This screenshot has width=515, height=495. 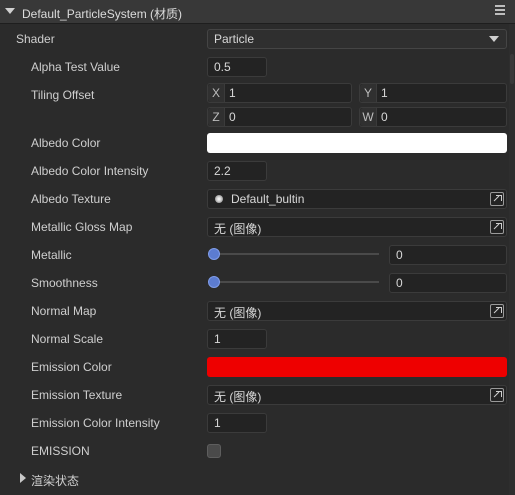 I want to click on emission-texture-field: 无 (图像), so click(x=357, y=395).